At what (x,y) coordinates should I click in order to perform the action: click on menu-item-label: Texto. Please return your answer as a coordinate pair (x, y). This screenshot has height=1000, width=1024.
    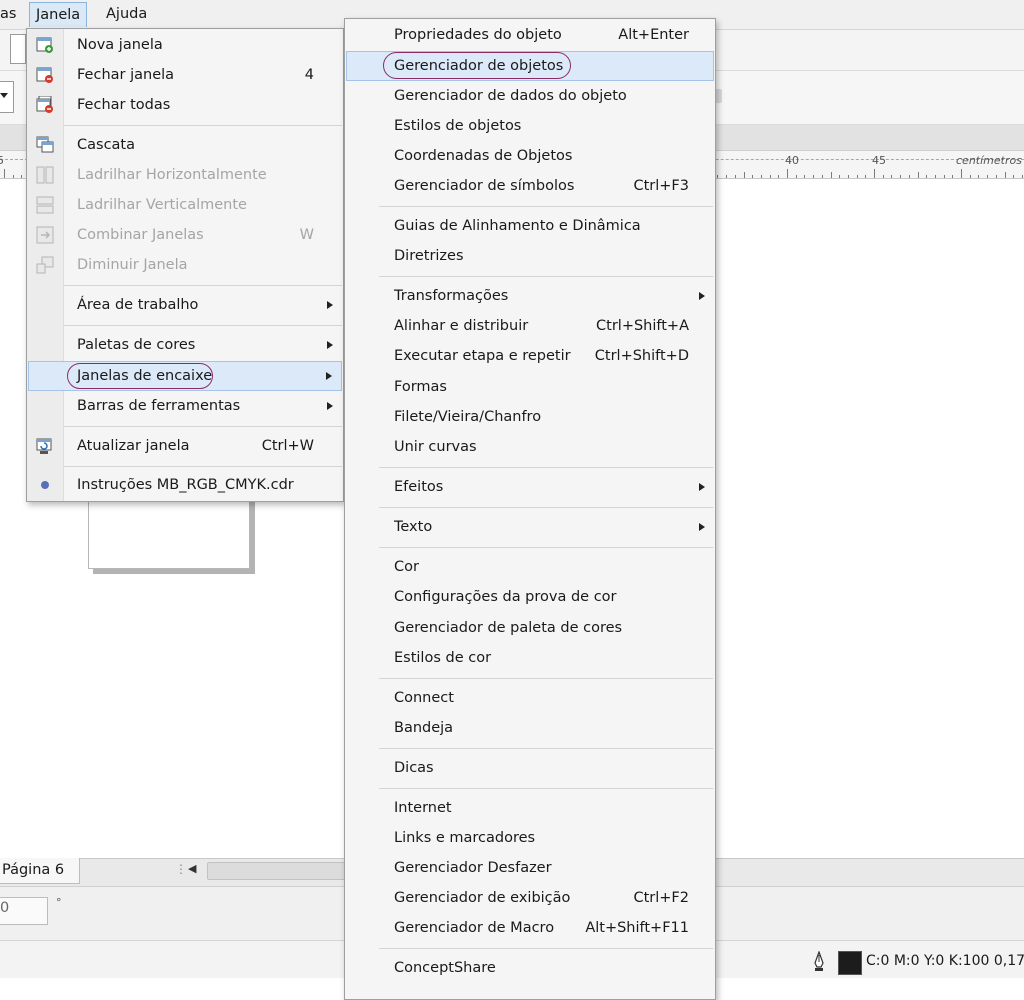
    Looking at the image, I should click on (413, 527).